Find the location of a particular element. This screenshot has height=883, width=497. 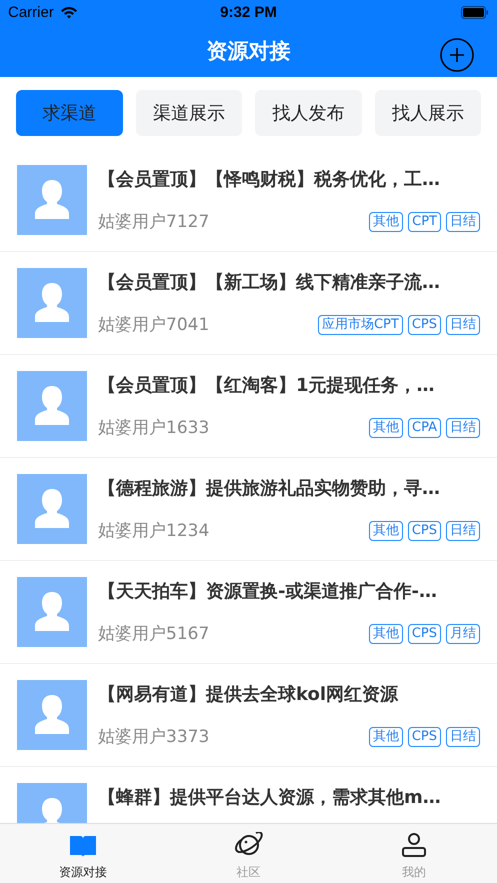

listing-title: 【网易有道】提供去全球kol网红资源 is located at coordinates (289, 694).